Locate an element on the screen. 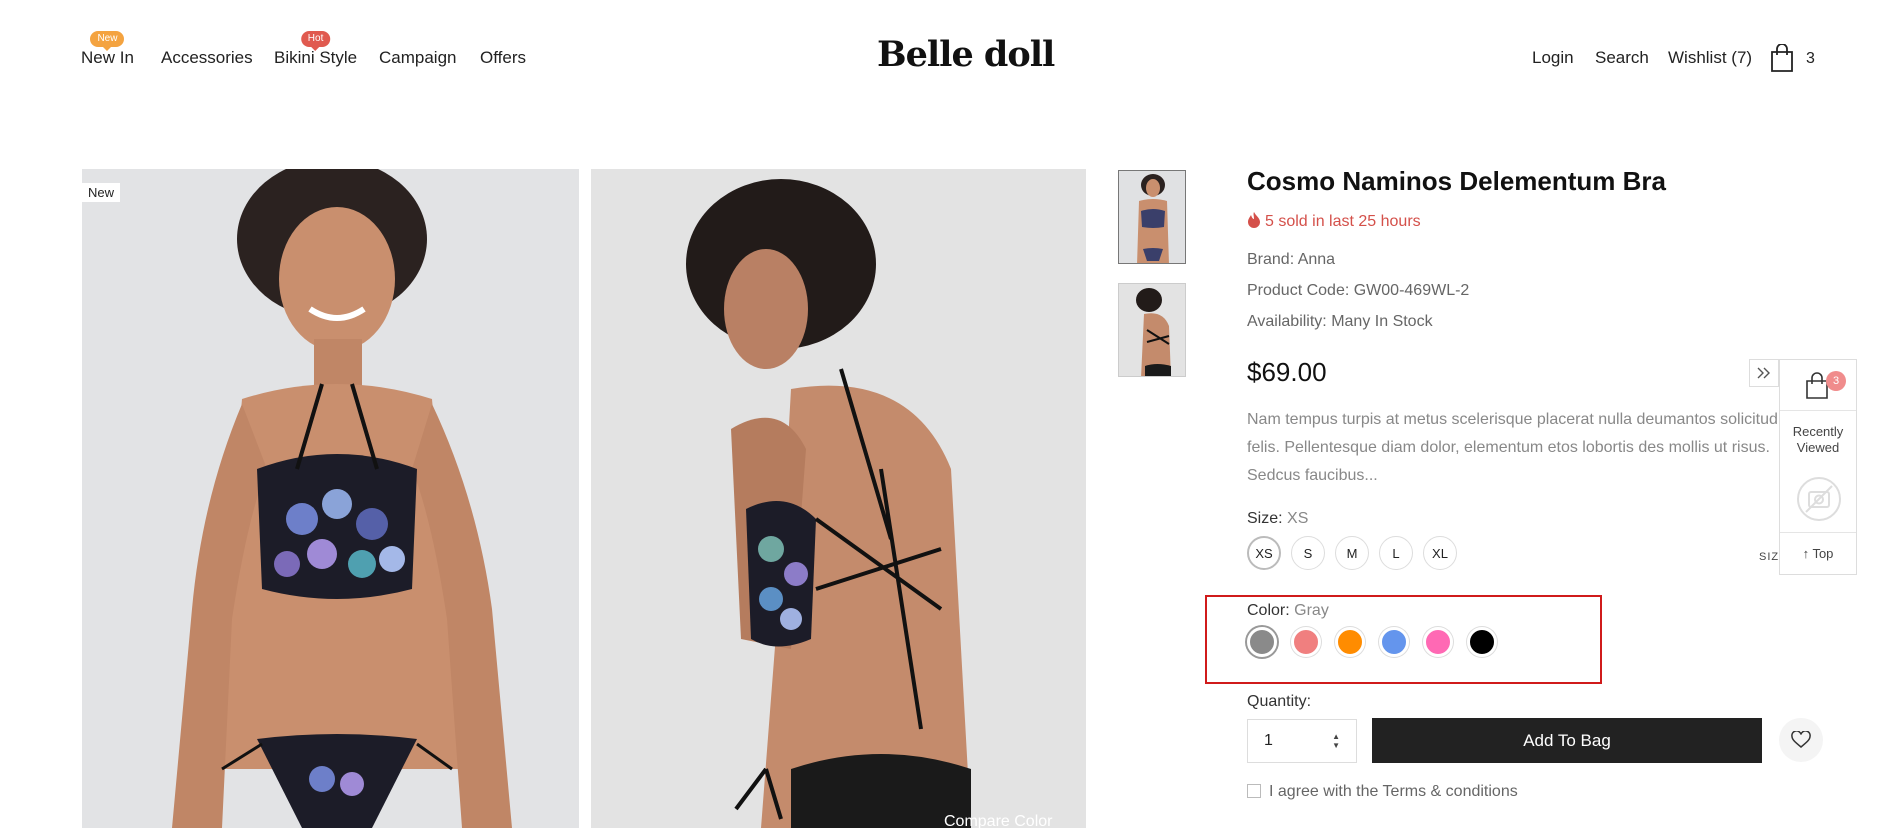  nav-item-accessories: Accessories is located at coordinates (207, 58).